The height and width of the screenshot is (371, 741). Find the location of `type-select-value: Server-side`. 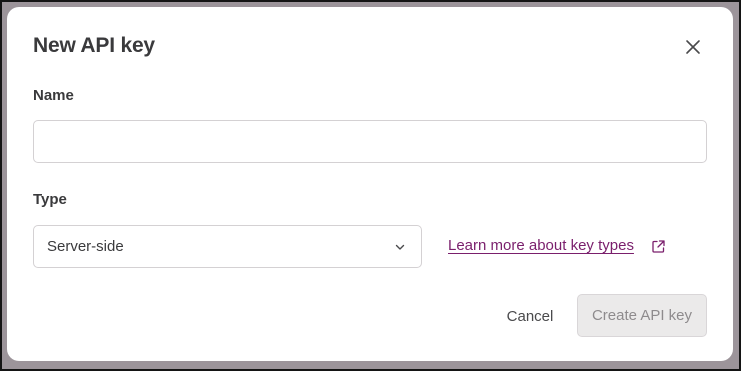

type-select-value: Server-side is located at coordinates (85, 246).